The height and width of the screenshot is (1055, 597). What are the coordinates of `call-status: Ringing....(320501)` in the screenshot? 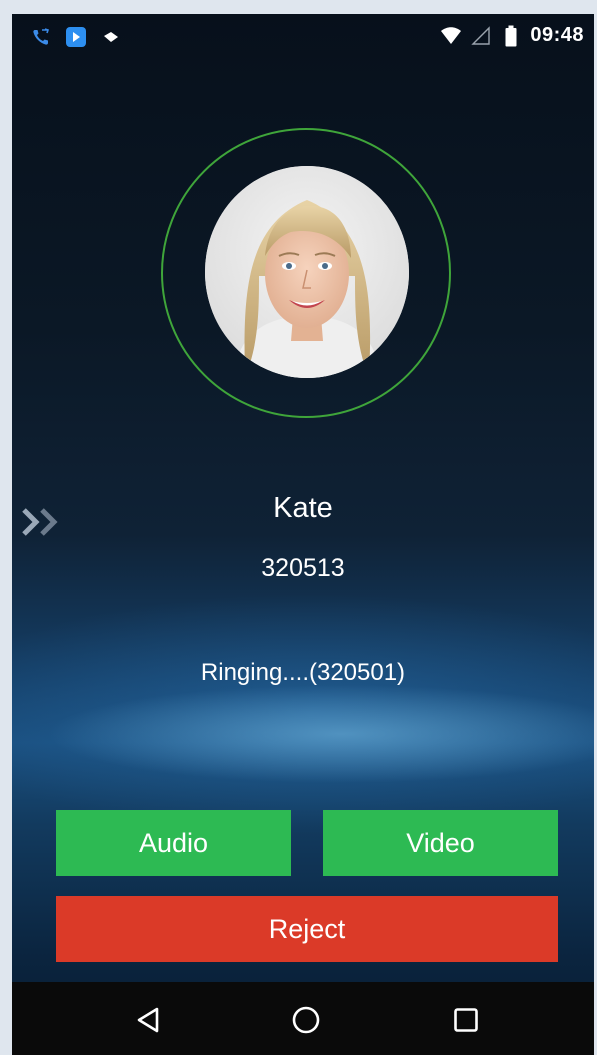 It's located at (303, 672).